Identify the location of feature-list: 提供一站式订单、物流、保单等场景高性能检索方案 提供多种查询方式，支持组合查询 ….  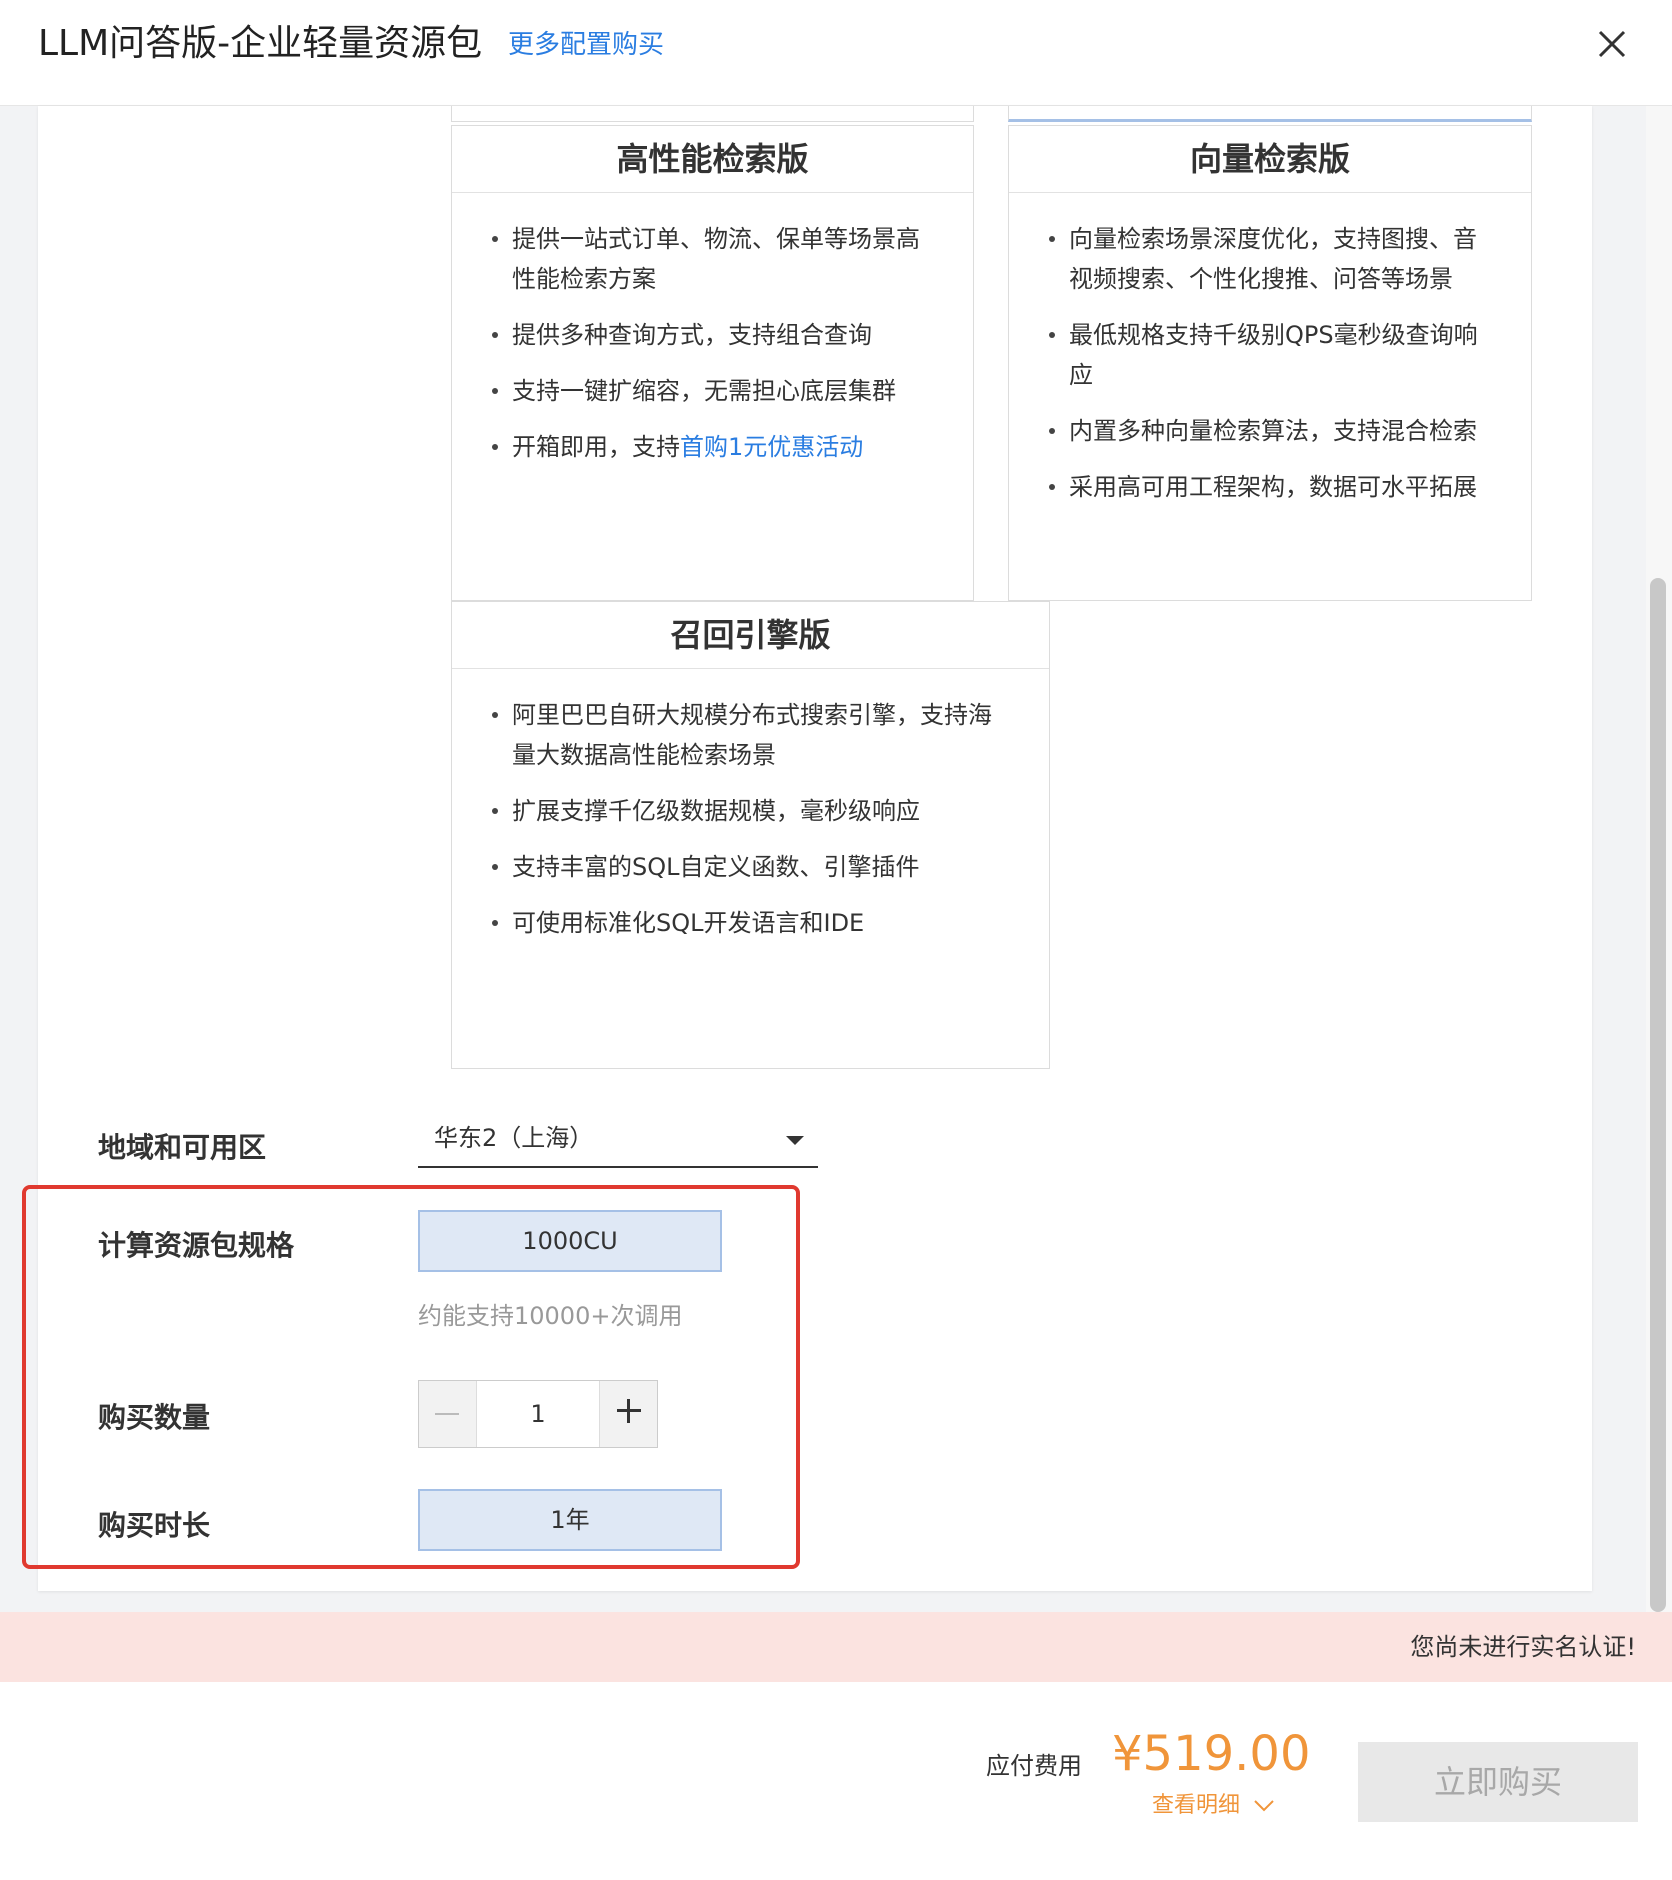
(712, 330).